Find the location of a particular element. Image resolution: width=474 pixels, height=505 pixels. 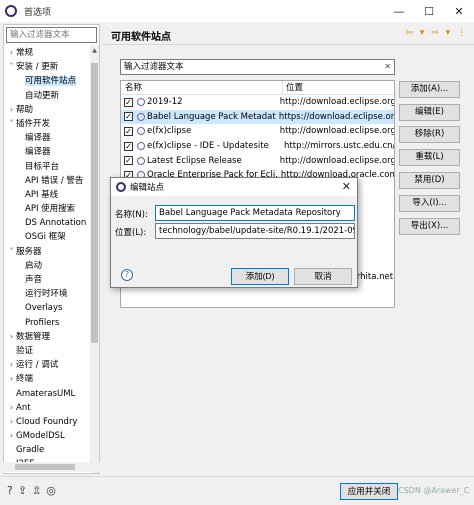

tree-item: › 数据管理 is located at coordinates (47, 337).